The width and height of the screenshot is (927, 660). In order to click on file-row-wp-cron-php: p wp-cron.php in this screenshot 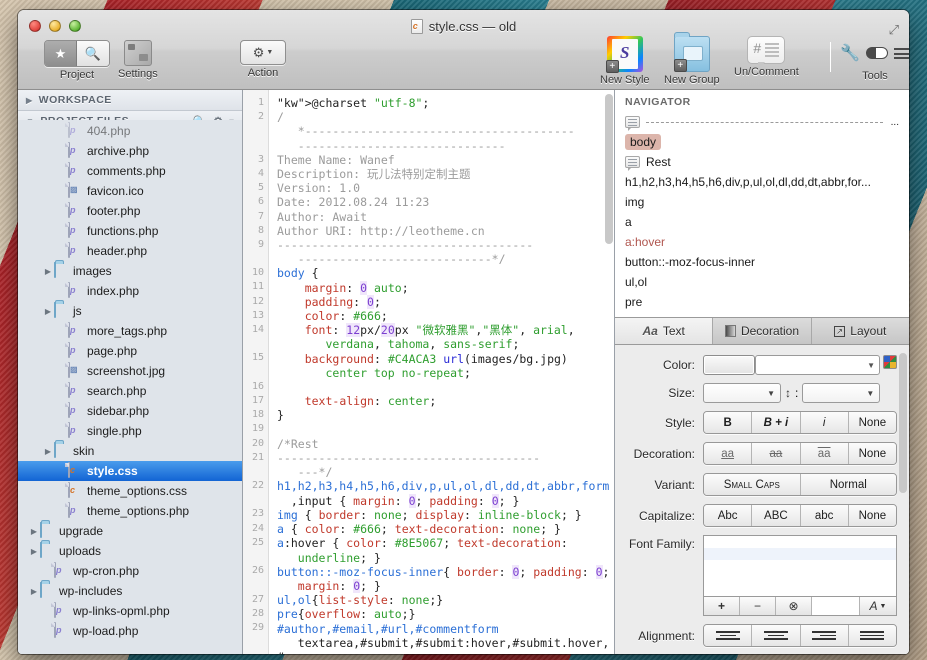, I will do `click(130, 571)`.